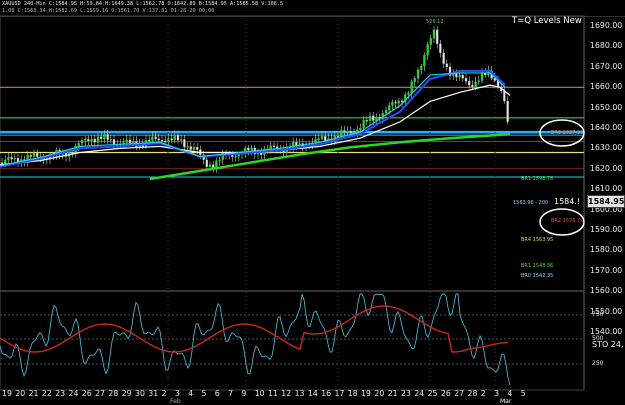  What do you see at coordinates (606, 148) in the screenshot?
I see `price-tick: 1630.00` at bounding box center [606, 148].